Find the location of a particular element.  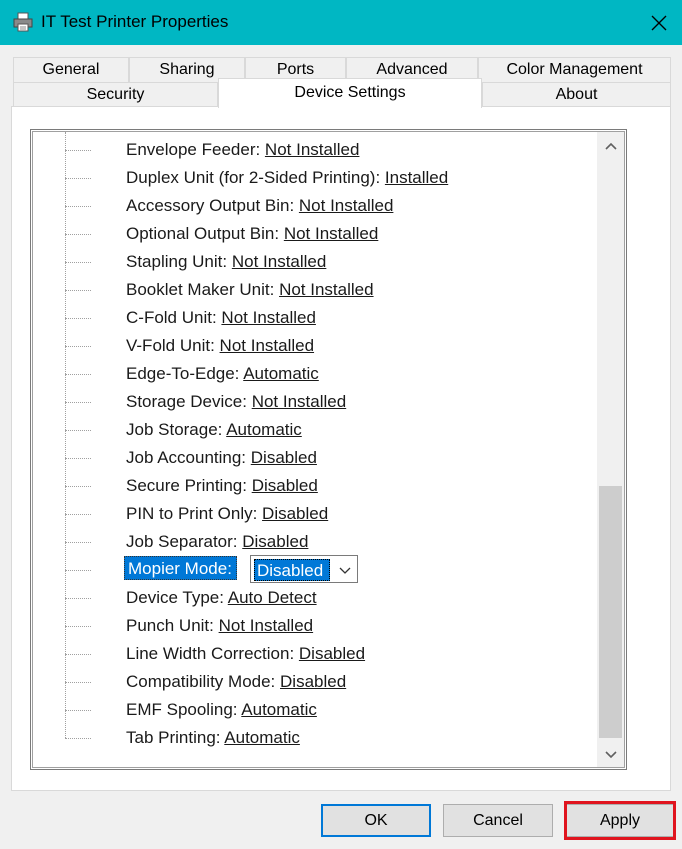

tab-device-settings: Device Settings is located at coordinates (350, 93).